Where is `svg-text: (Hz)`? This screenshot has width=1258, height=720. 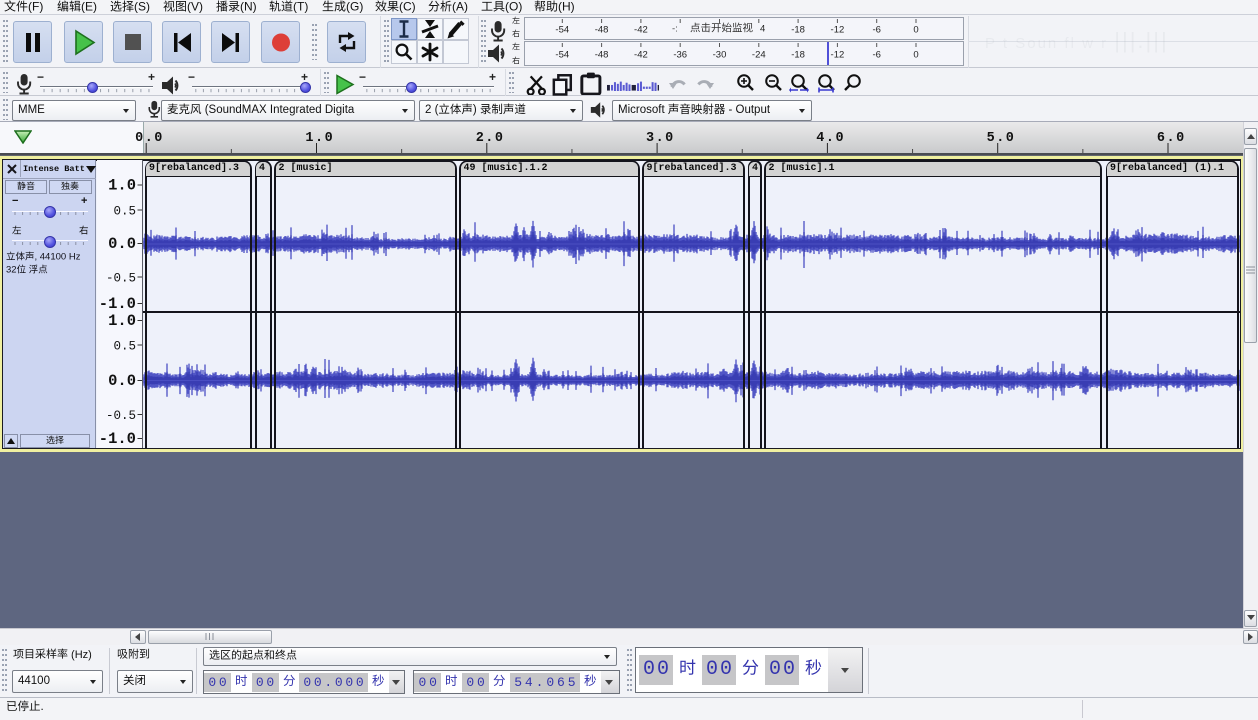
svg-text: (Hz) is located at coordinates (80, 655).